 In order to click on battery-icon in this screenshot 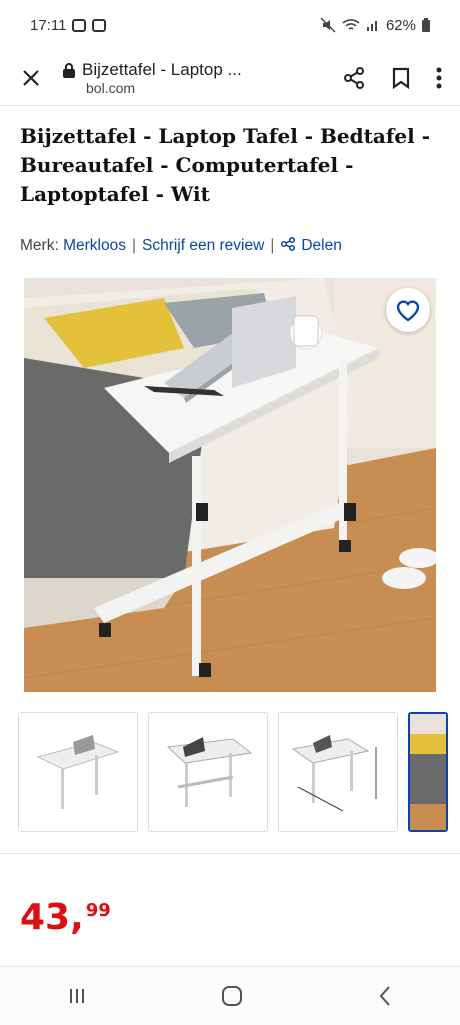, I will do `click(426, 25)`.